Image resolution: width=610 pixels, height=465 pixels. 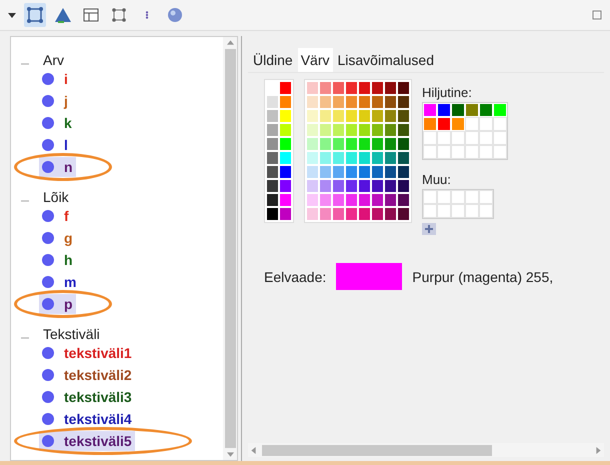 What do you see at coordinates (57, 260) in the screenshot?
I see `tree-item: h` at bounding box center [57, 260].